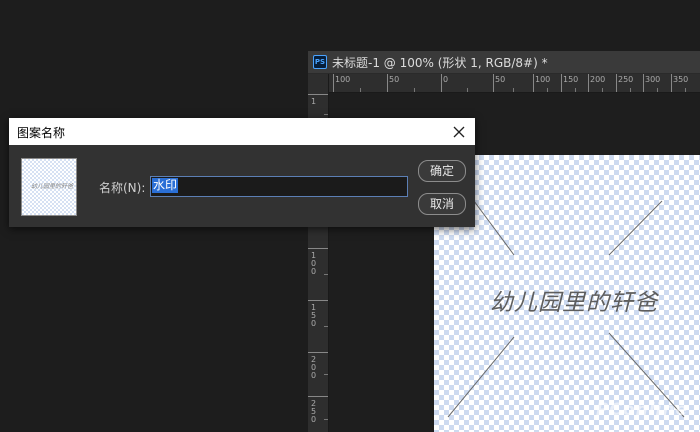  Describe the element at coordinates (446, 79) in the screenshot. I see `ruler-label: 0` at that location.